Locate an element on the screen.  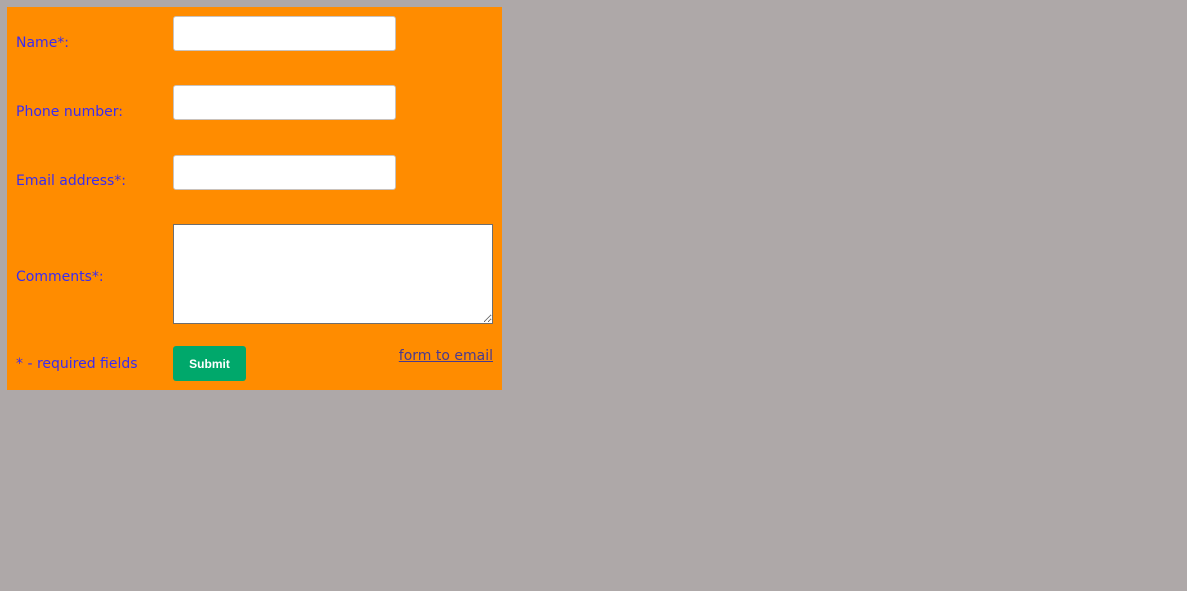
name-label: Name*: is located at coordinates (43, 43).